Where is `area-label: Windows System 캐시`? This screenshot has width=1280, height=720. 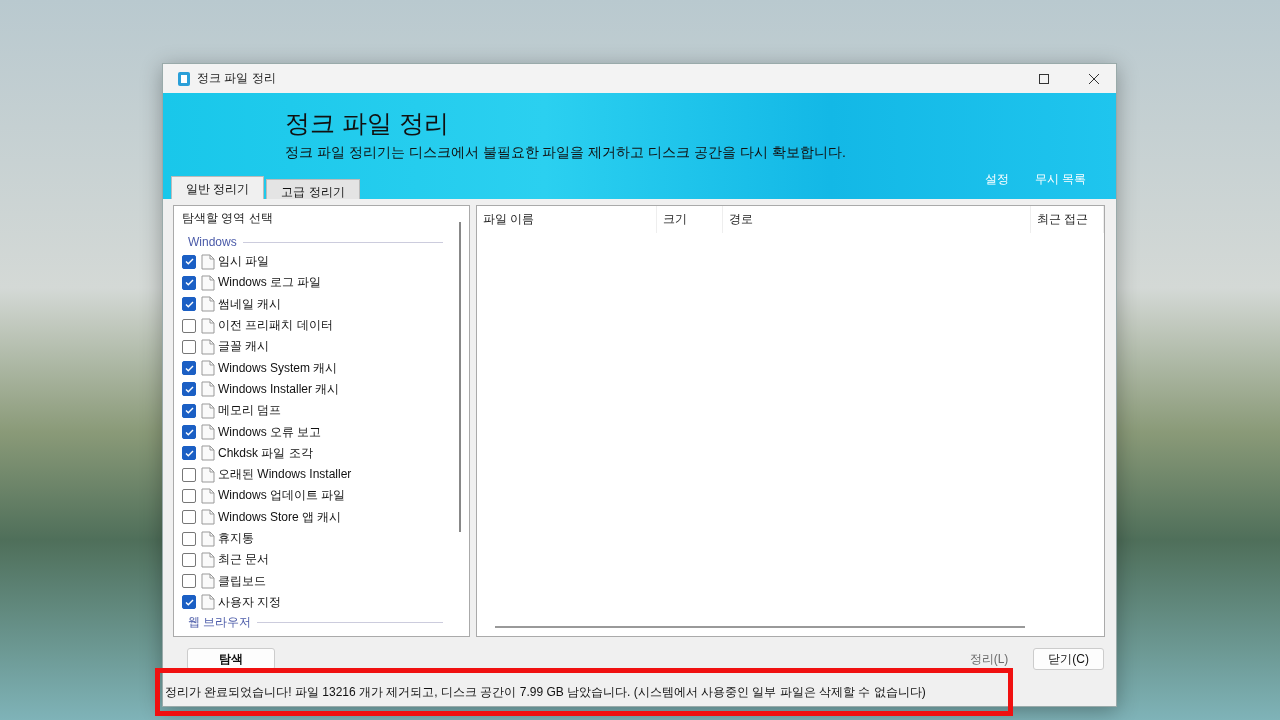
area-label: Windows System 캐시 is located at coordinates (278, 368).